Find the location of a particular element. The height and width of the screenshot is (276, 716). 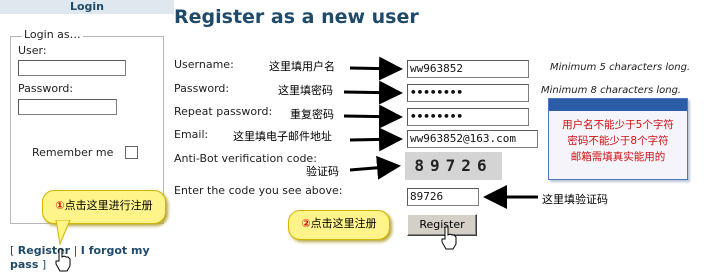

email-input: ww963852@163.com is located at coordinates (472, 139).